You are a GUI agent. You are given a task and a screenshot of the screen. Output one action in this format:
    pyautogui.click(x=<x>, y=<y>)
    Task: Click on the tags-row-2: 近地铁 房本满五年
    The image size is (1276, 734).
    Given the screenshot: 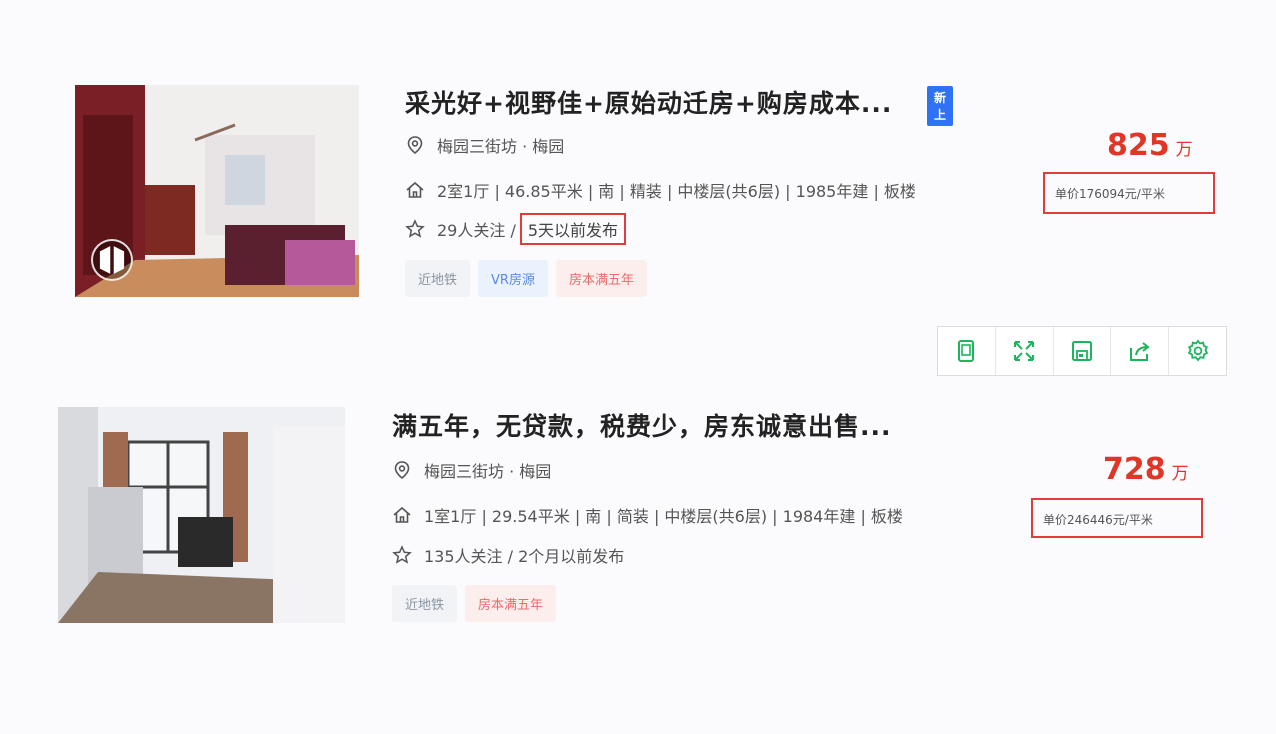 What is the action you would take?
    pyautogui.click(x=474, y=603)
    